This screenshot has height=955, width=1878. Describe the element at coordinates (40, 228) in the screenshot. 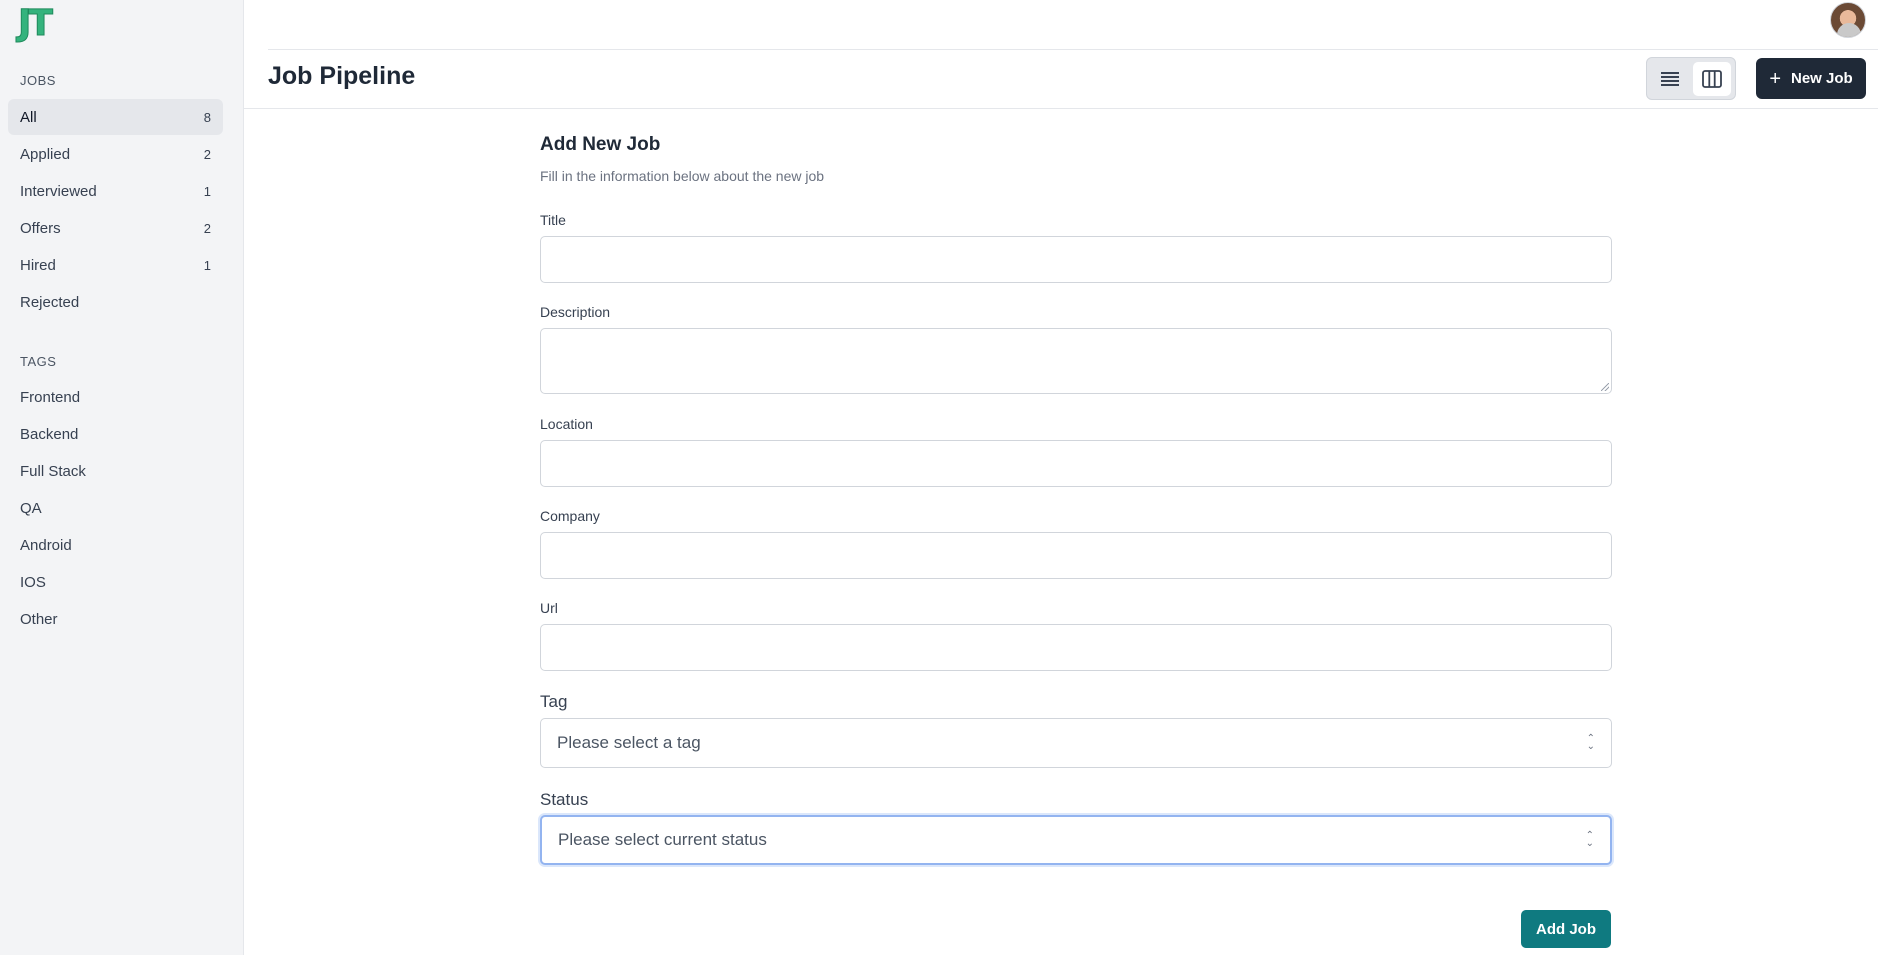

I see `sidebar-item-label: Offers` at that location.